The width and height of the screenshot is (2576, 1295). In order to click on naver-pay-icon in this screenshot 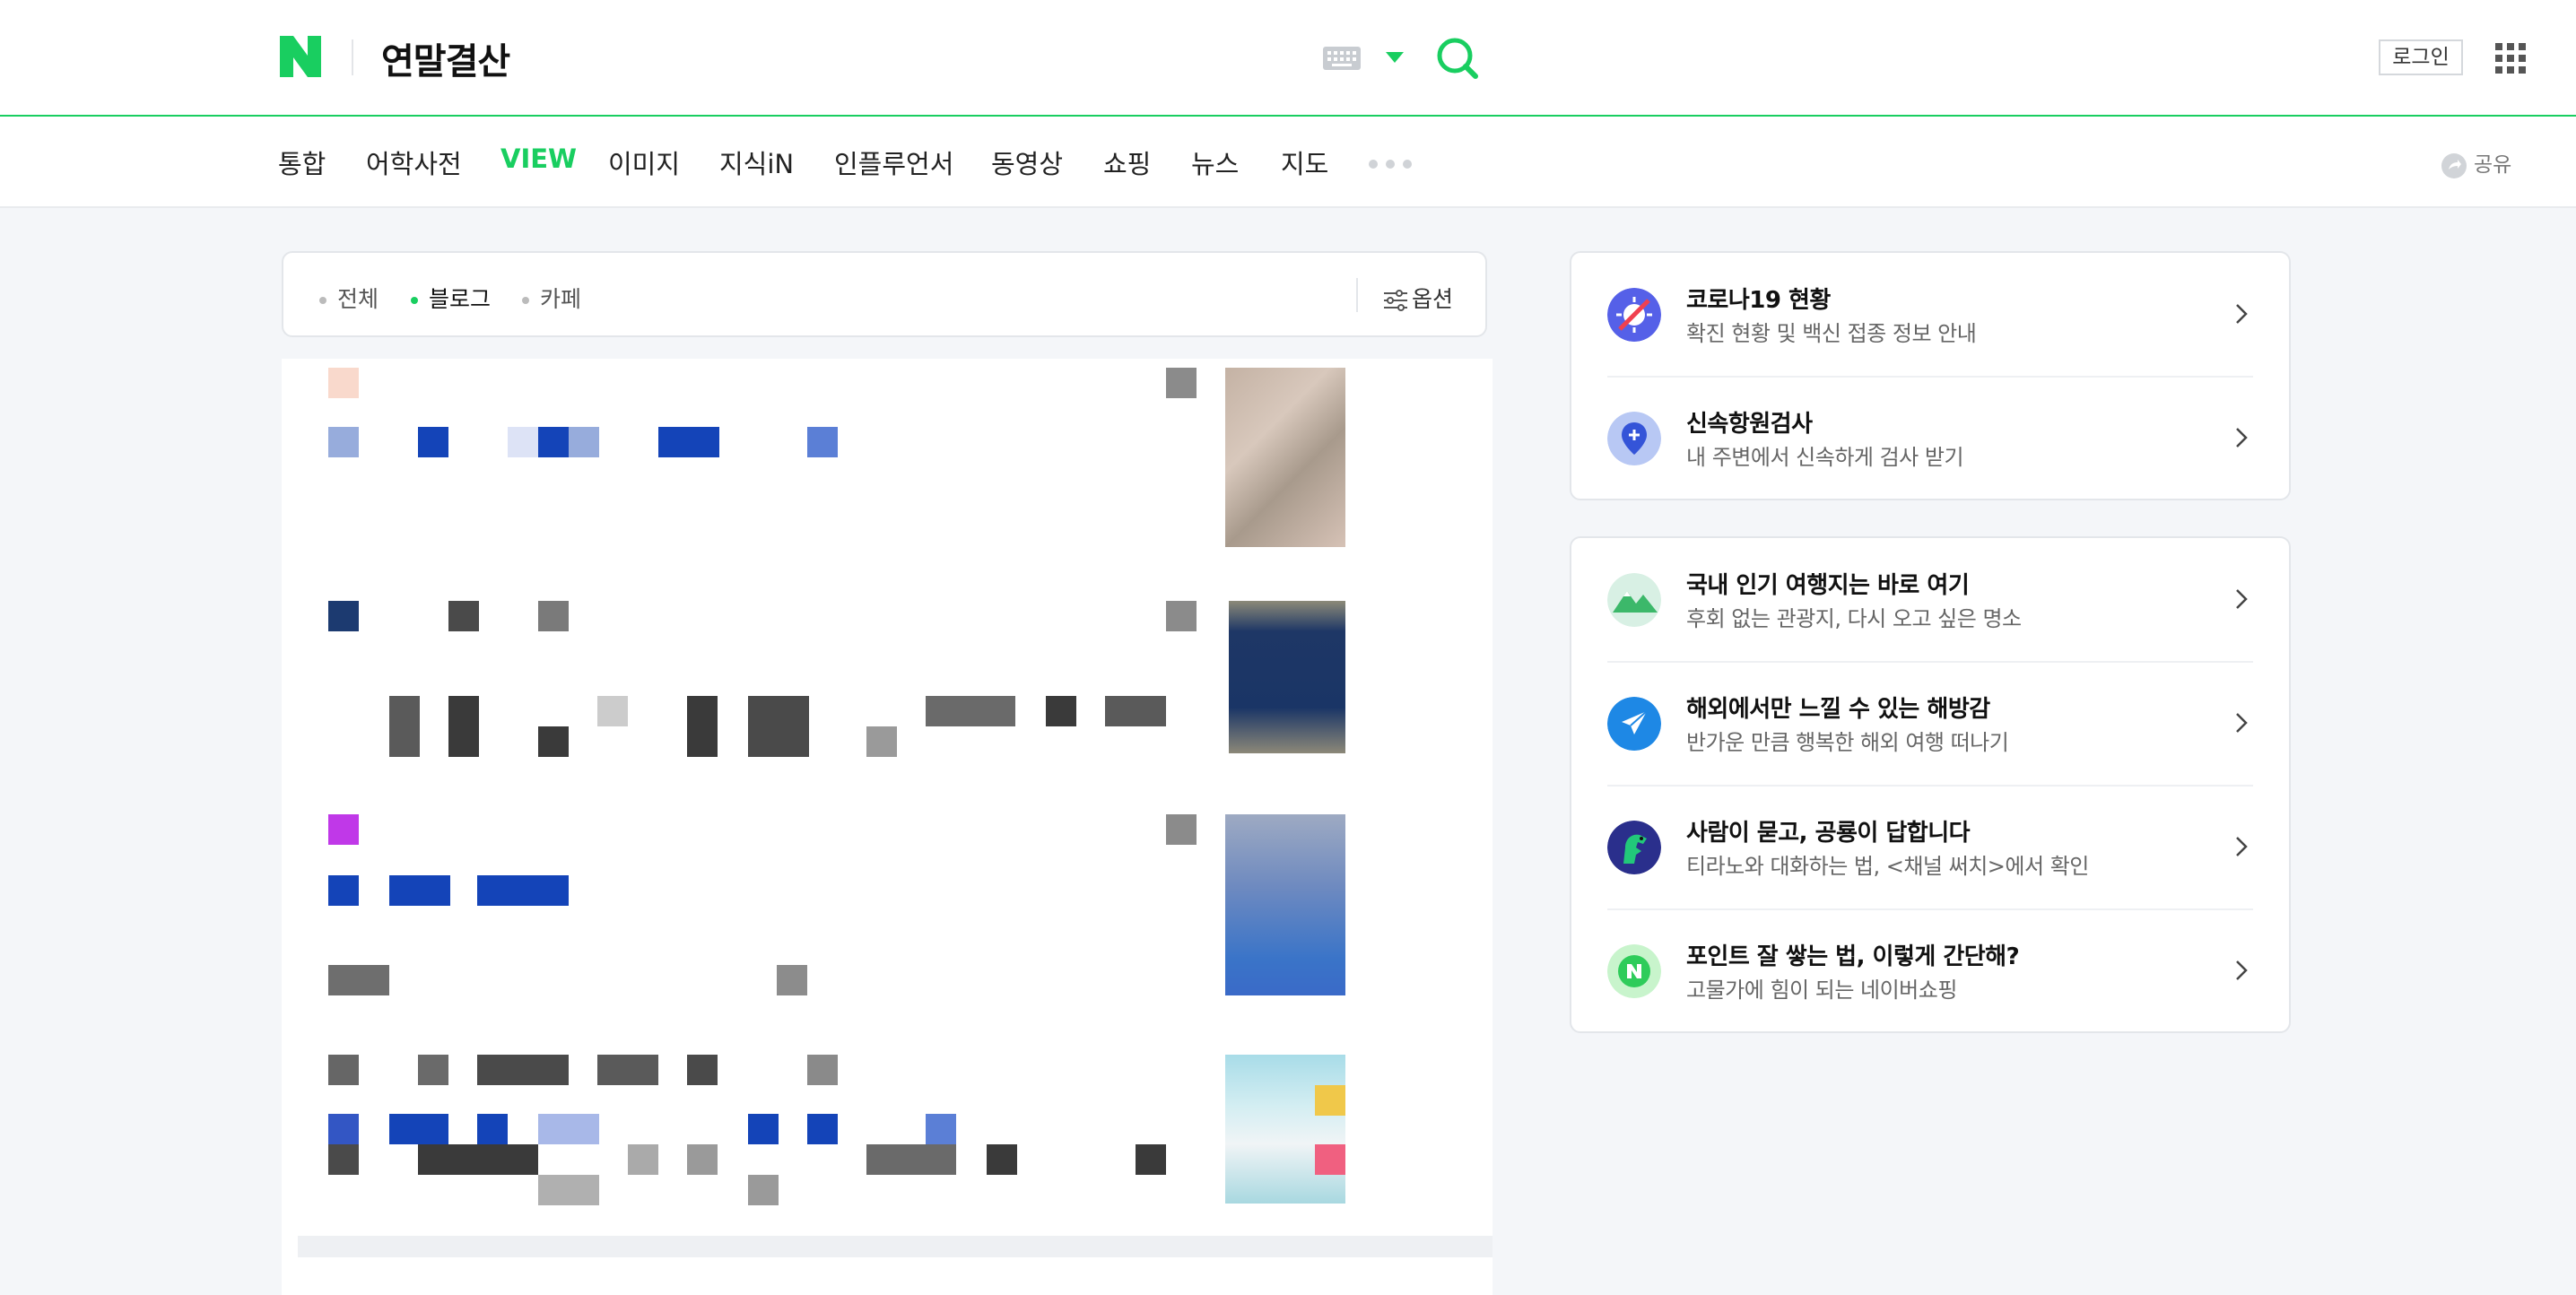, I will do `click(1634, 971)`.